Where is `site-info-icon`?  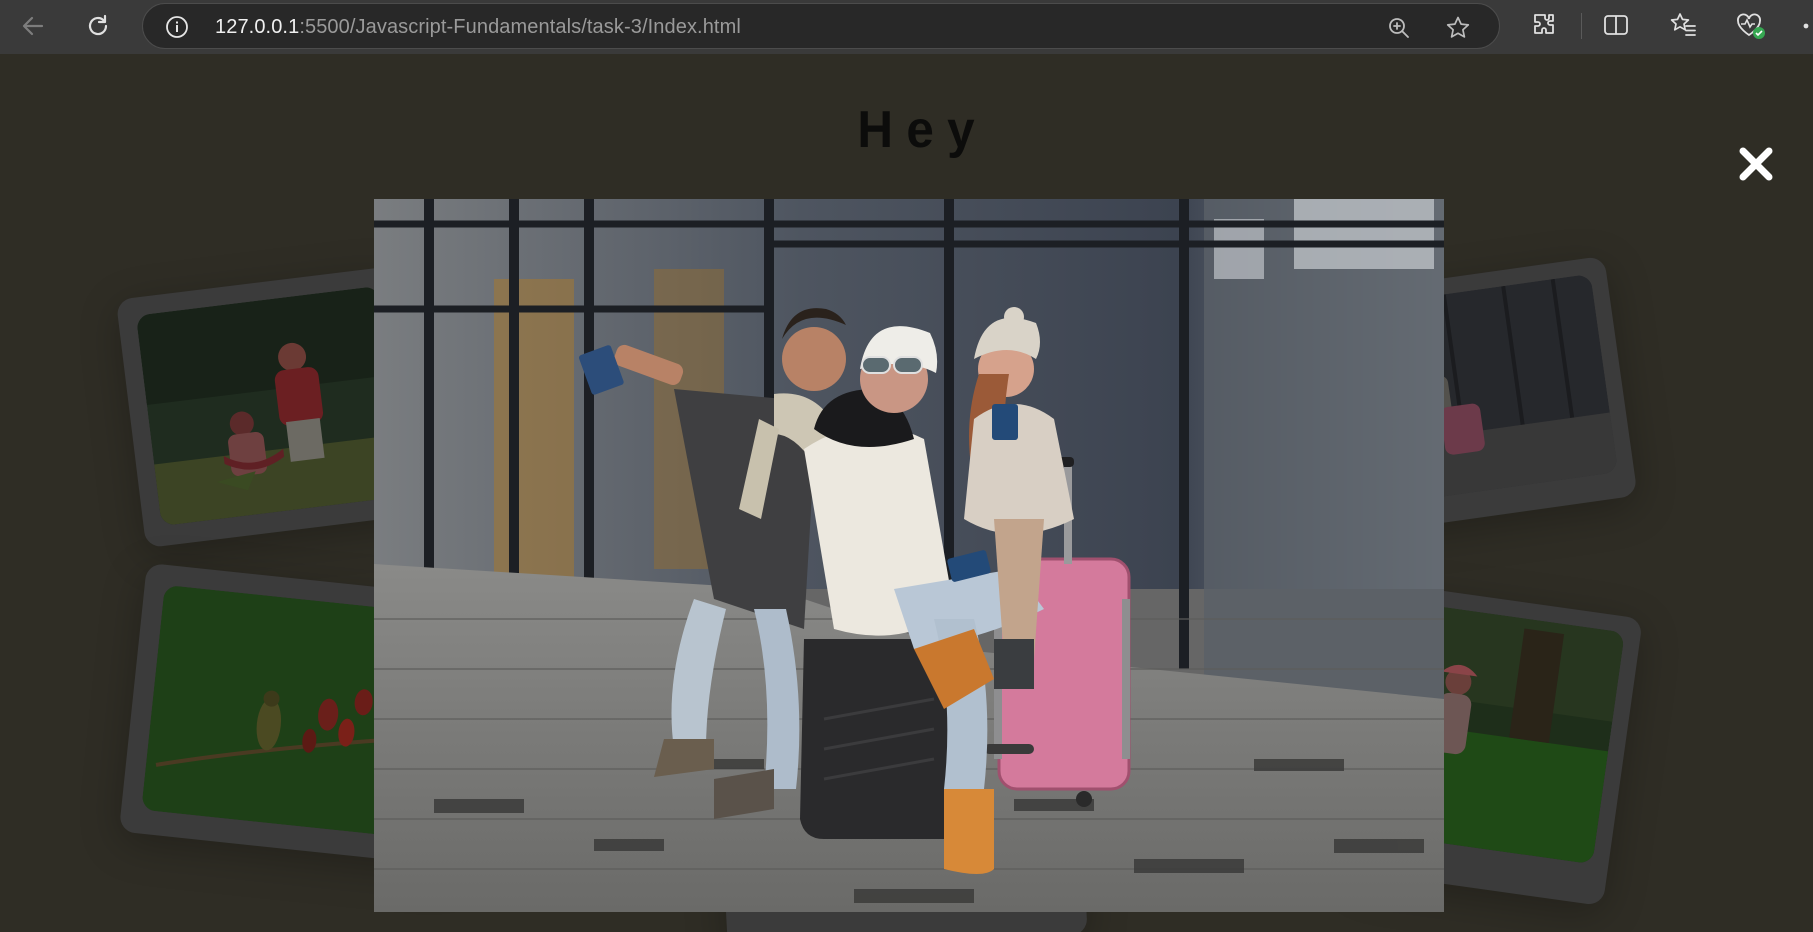
site-info-icon is located at coordinates (177, 27).